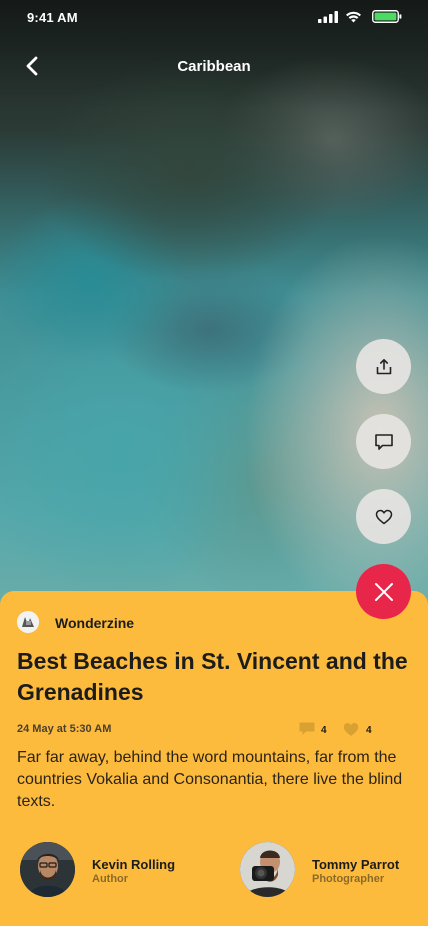 Image resolution: width=428 pixels, height=926 pixels. What do you see at coordinates (351, 729) in the screenshot?
I see `heart-count-icon` at bounding box center [351, 729].